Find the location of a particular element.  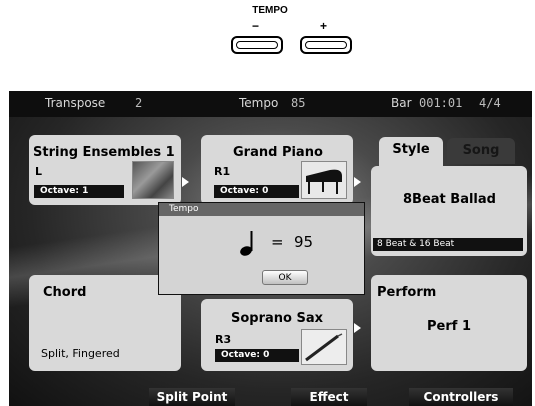

part-left-octave: Octave: 1 is located at coordinates (79, 191).